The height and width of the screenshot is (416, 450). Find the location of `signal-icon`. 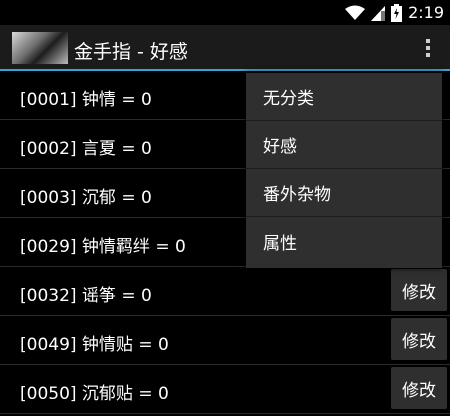

signal-icon is located at coordinates (378, 13).